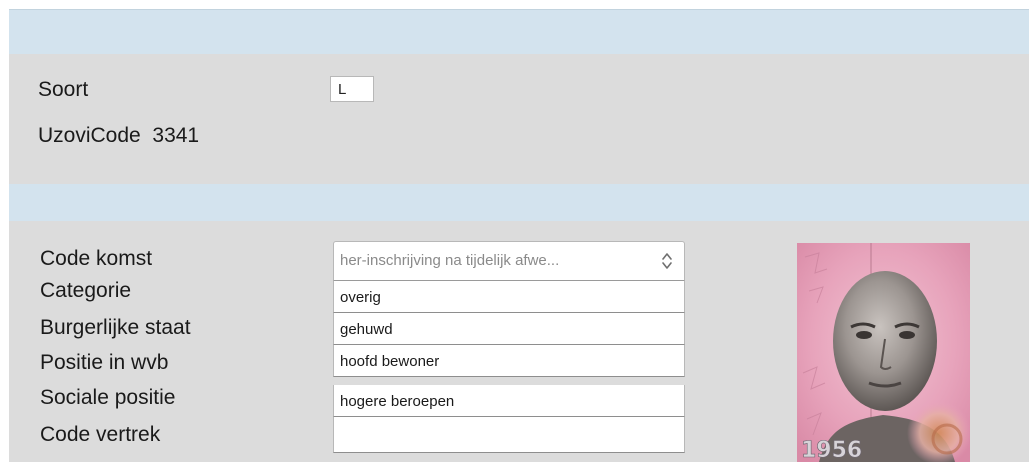 The image size is (1029, 462). I want to click on section-divider-bar, so click(519, 202).